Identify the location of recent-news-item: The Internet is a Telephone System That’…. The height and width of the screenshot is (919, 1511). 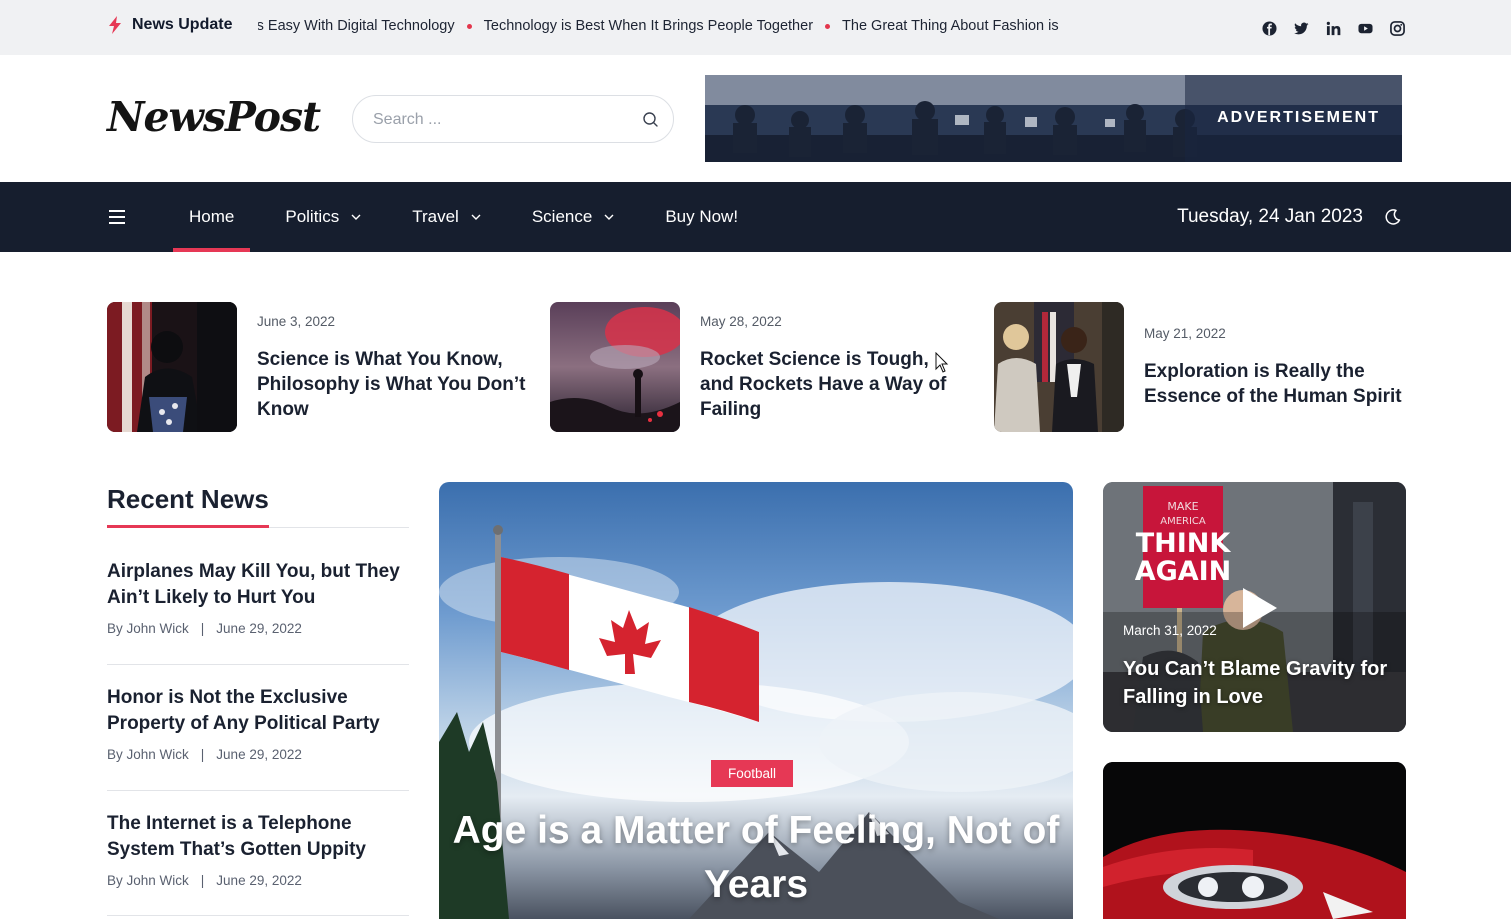
(258, 849).